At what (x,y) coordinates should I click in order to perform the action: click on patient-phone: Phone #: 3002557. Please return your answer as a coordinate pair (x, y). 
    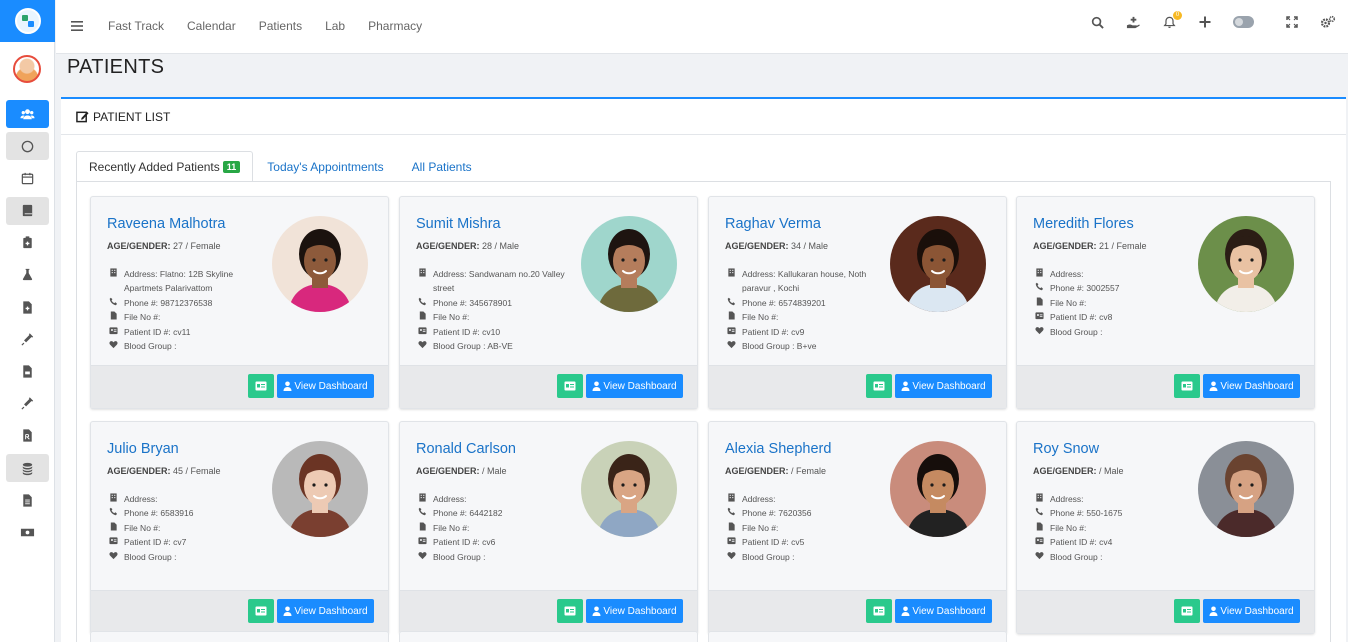
    Looking at the image, I should click on (1085, 288).